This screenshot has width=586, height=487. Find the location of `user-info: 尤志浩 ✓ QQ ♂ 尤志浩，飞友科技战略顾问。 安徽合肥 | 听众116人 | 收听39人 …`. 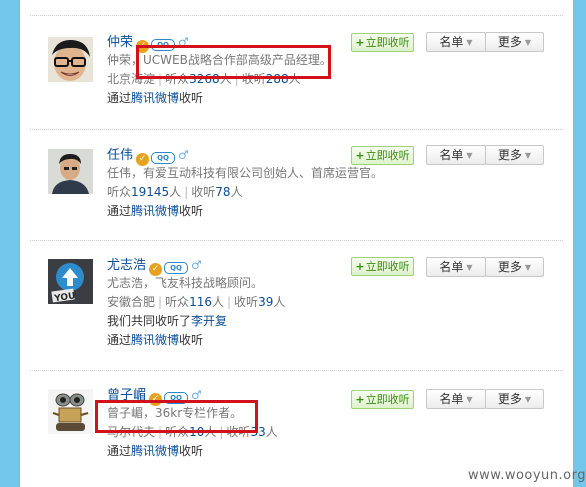

user-info: 尤志浩 ✓ QQ ♂ 尤志浩，飞友科技战略顾问。 安徽合肥 | 听众116人 | 收听39人 … is located at coordinates (196, 303).